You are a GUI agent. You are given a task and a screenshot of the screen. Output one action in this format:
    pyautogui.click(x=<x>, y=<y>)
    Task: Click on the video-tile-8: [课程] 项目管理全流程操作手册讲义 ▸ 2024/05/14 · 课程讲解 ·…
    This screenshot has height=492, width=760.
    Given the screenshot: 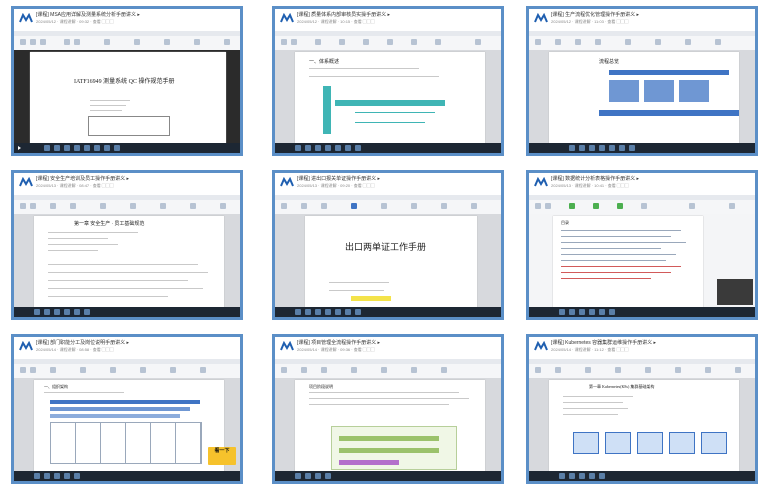 What is the action you would take?
    pyautogui.click(x=388, y=409)
    